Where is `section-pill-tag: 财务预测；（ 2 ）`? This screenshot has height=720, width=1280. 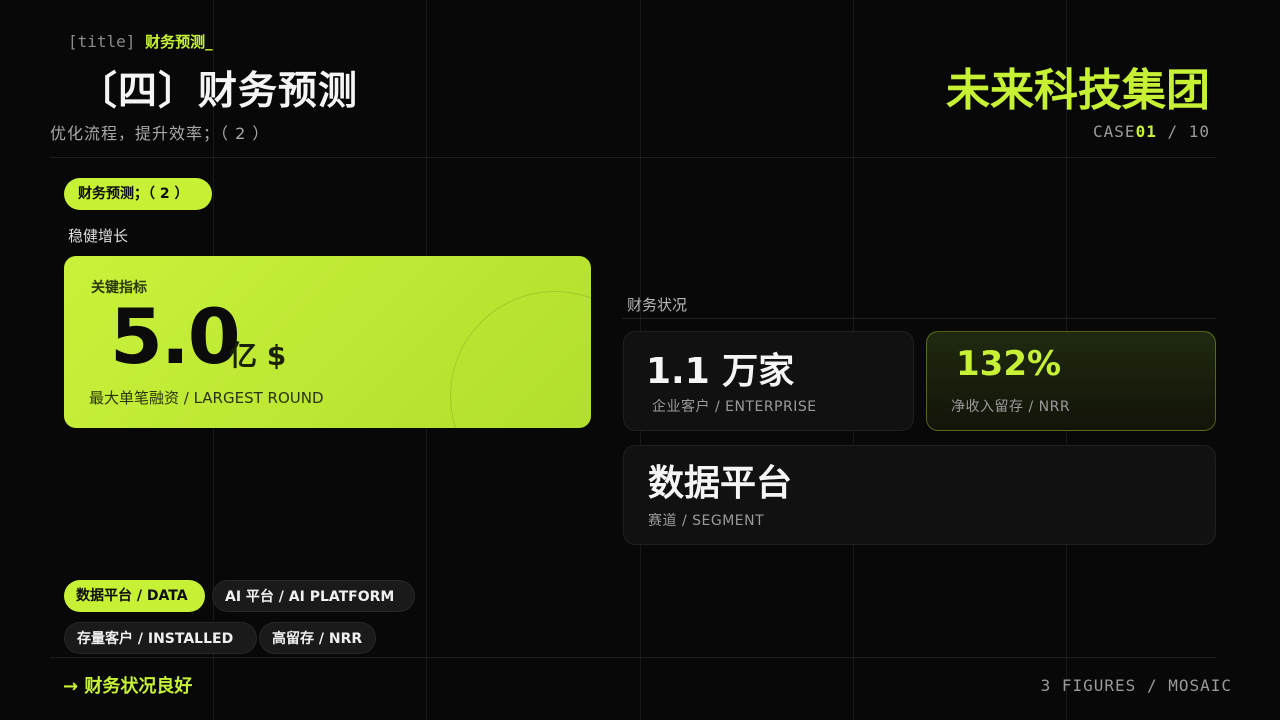
section-pill-tag: 财务预测；（ 2 ） is located at coordinates (138, 194).